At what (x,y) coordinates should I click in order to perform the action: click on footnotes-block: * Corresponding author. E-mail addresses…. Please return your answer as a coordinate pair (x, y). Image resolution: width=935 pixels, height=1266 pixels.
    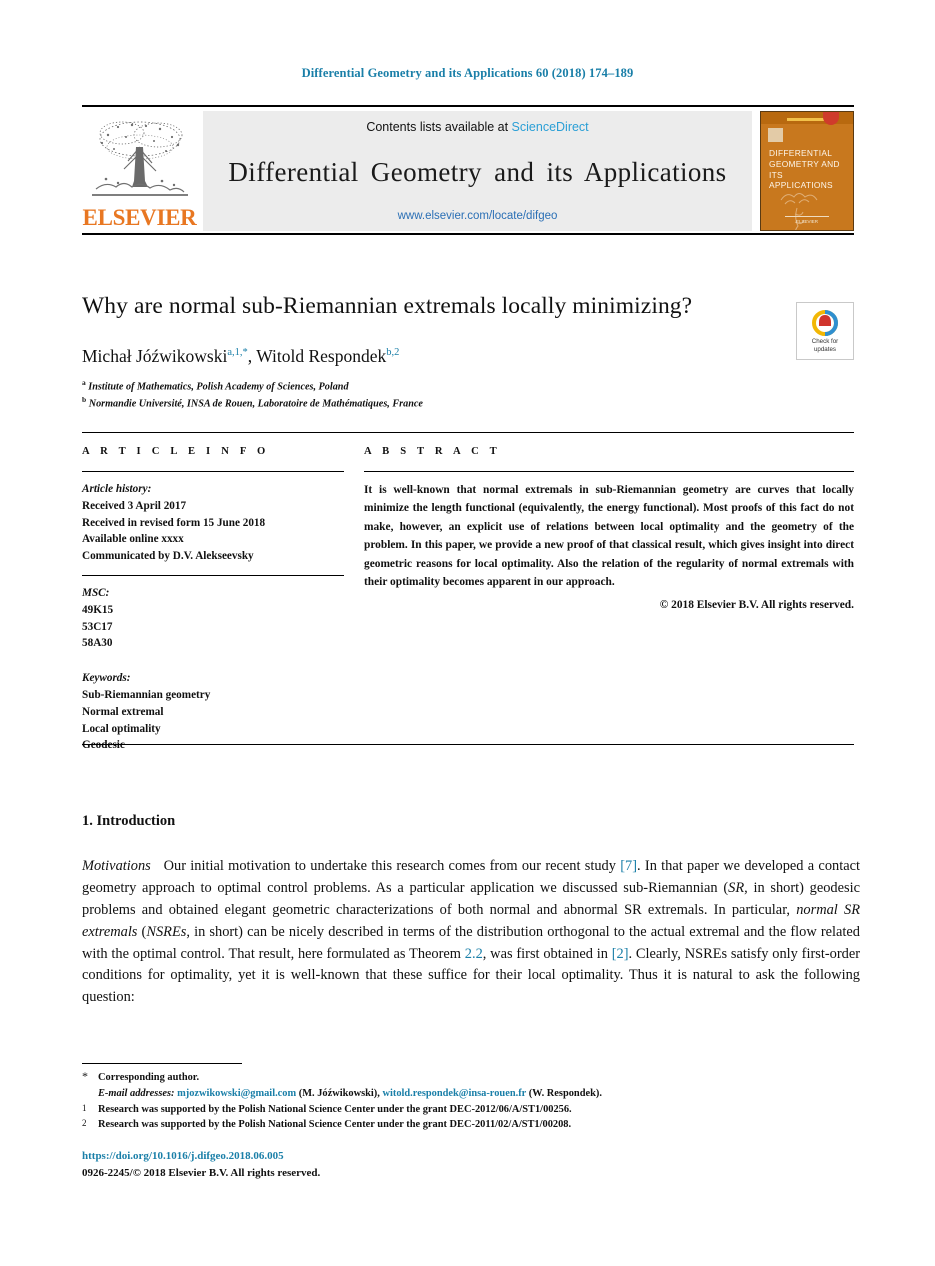
    Looking at the image, I should click on (471, 1101).